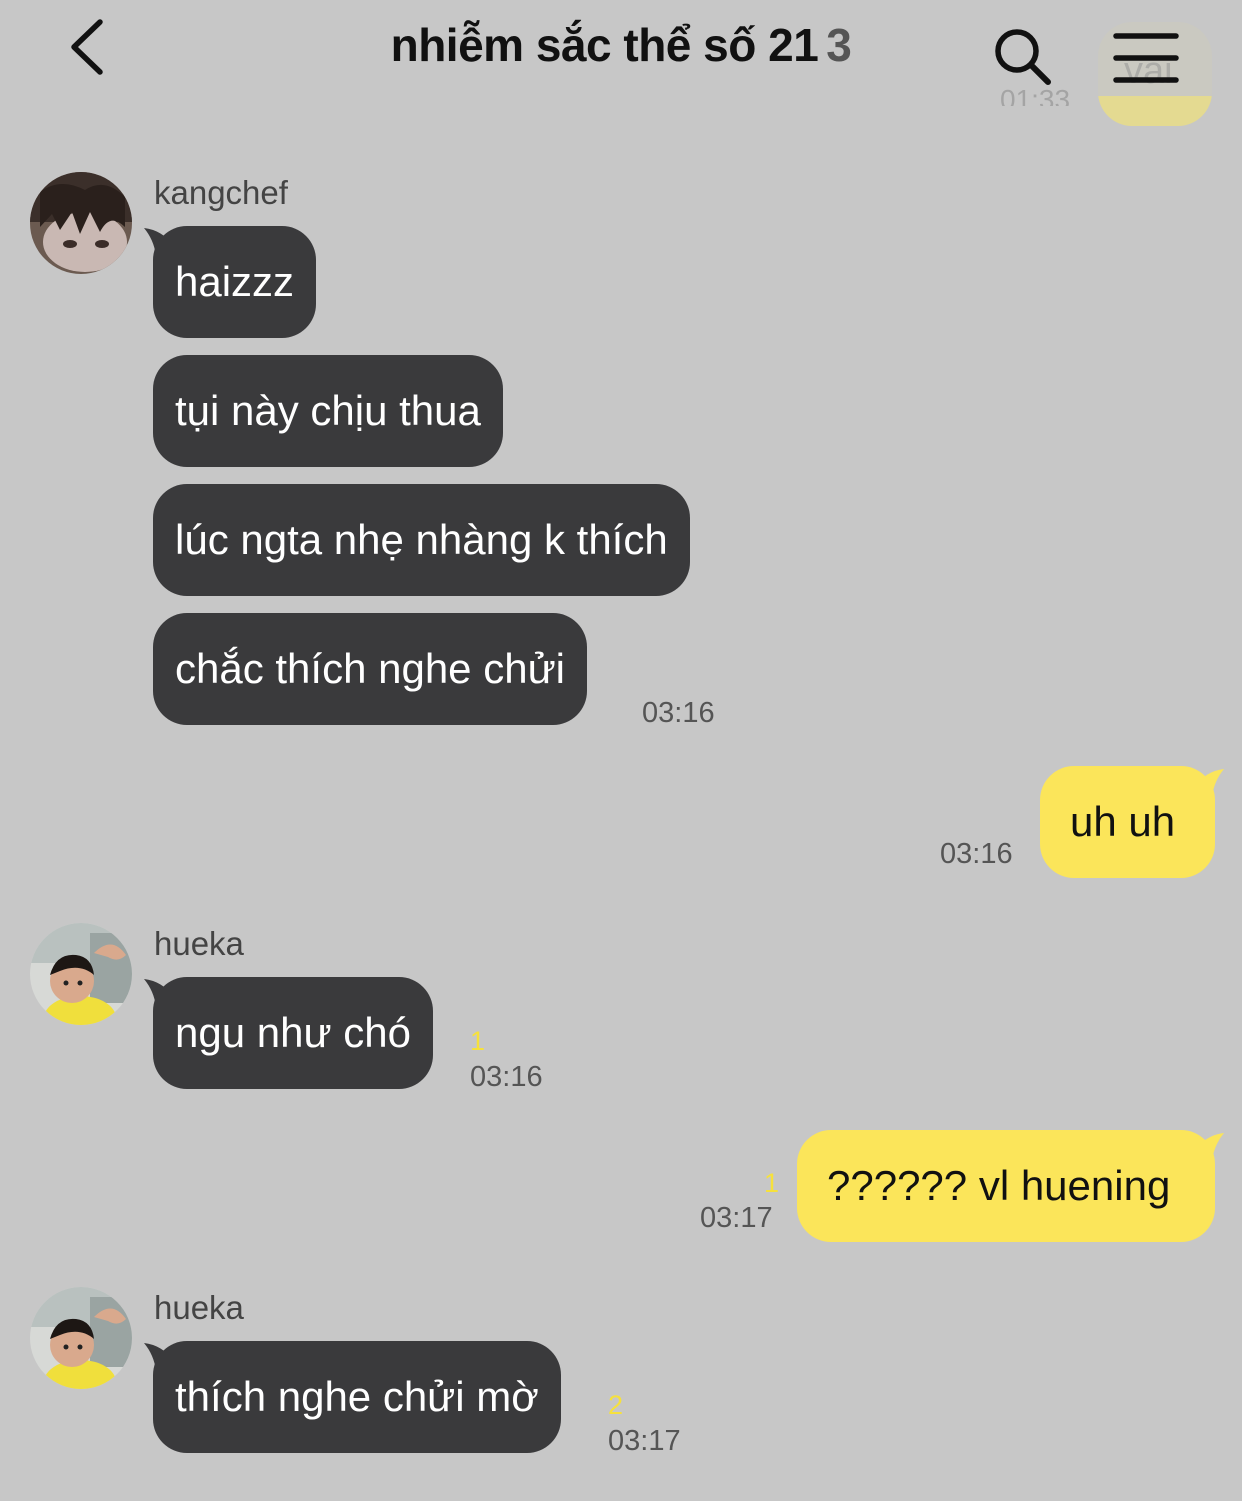 The width and height of the screenshot is (1242, 1501). Describe the element at coordinates (221, 192) in the screenshot. I see `sender-name: kangchef` at that location.